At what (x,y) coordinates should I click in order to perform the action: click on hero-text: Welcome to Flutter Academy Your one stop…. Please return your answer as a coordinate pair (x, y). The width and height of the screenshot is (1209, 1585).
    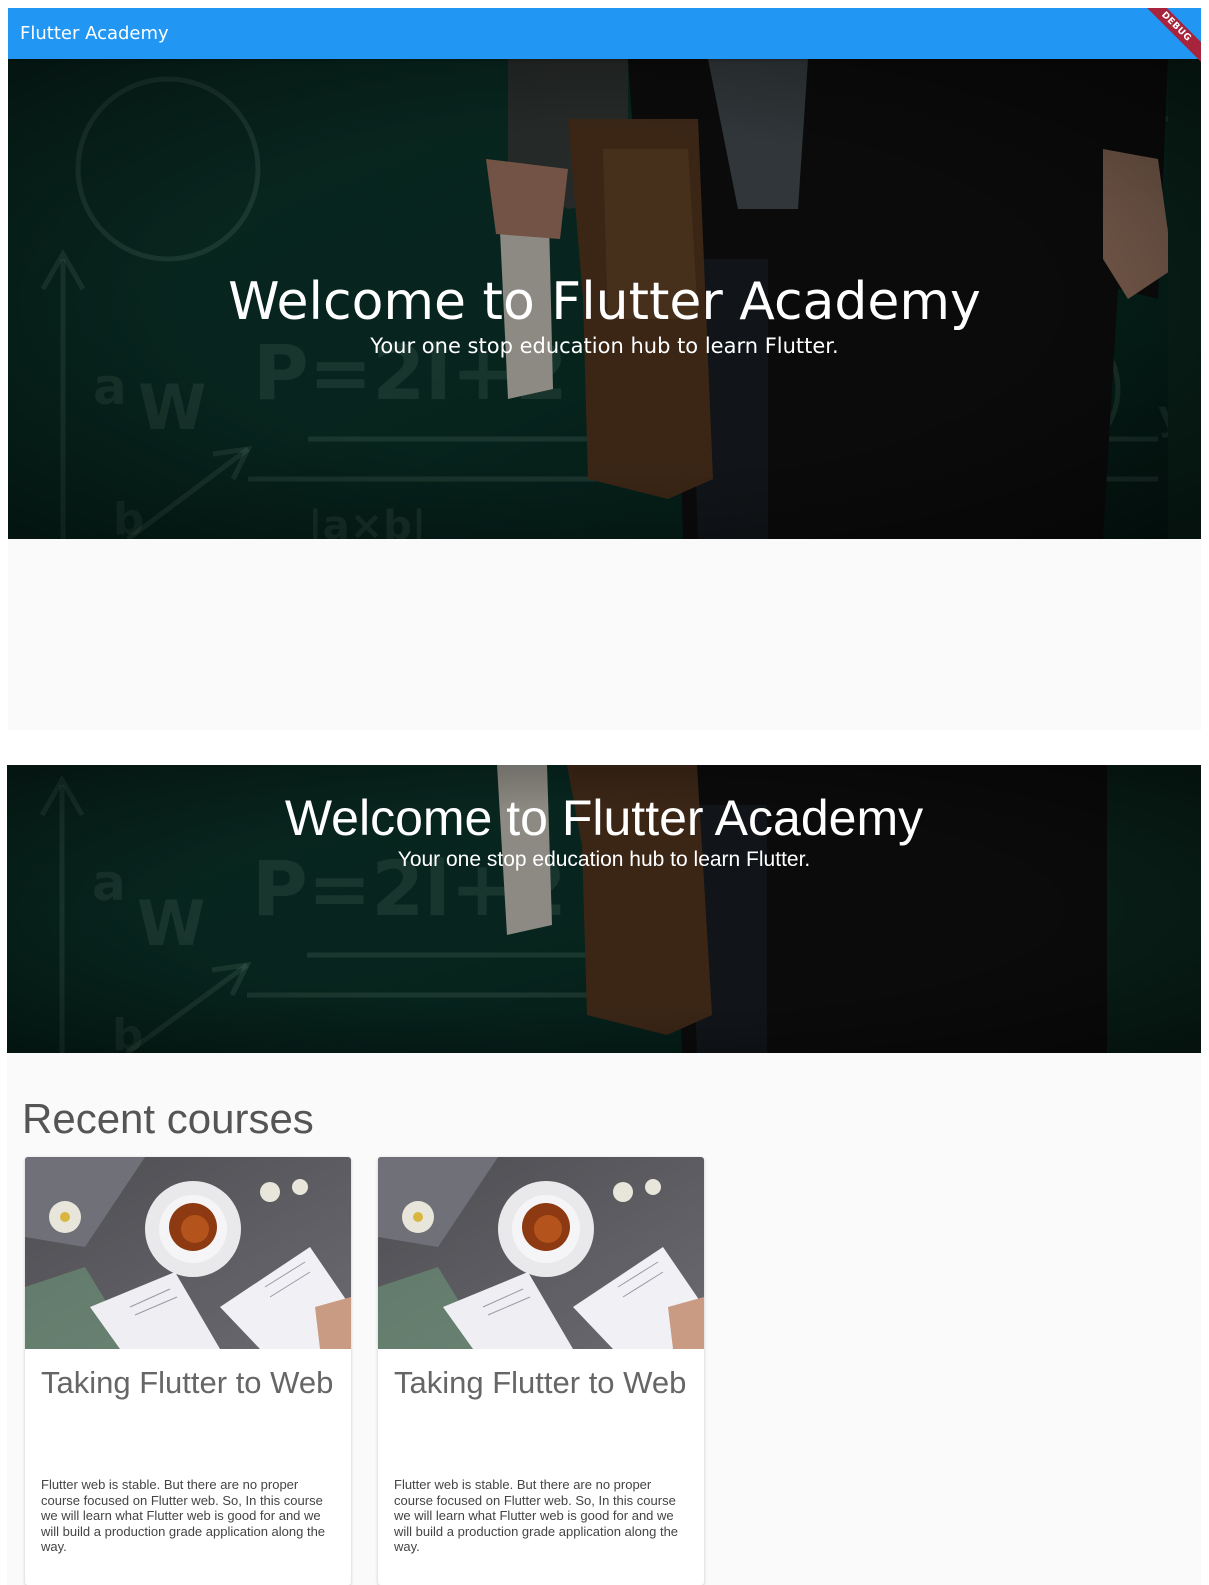
    Looking at the image, I should click on (604, 315).